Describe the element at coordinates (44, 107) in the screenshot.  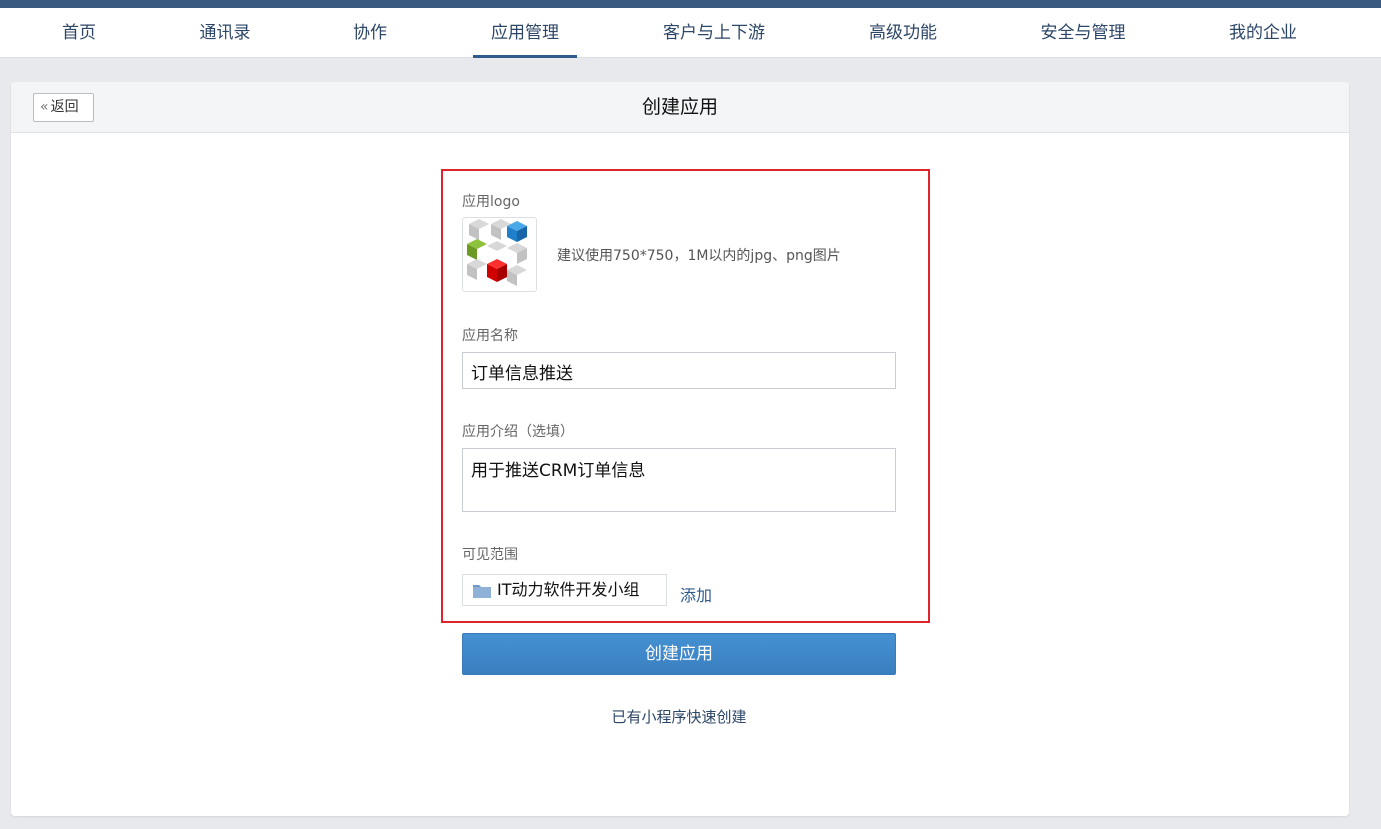
I see `double-chevron-left-icon: «` at that location.